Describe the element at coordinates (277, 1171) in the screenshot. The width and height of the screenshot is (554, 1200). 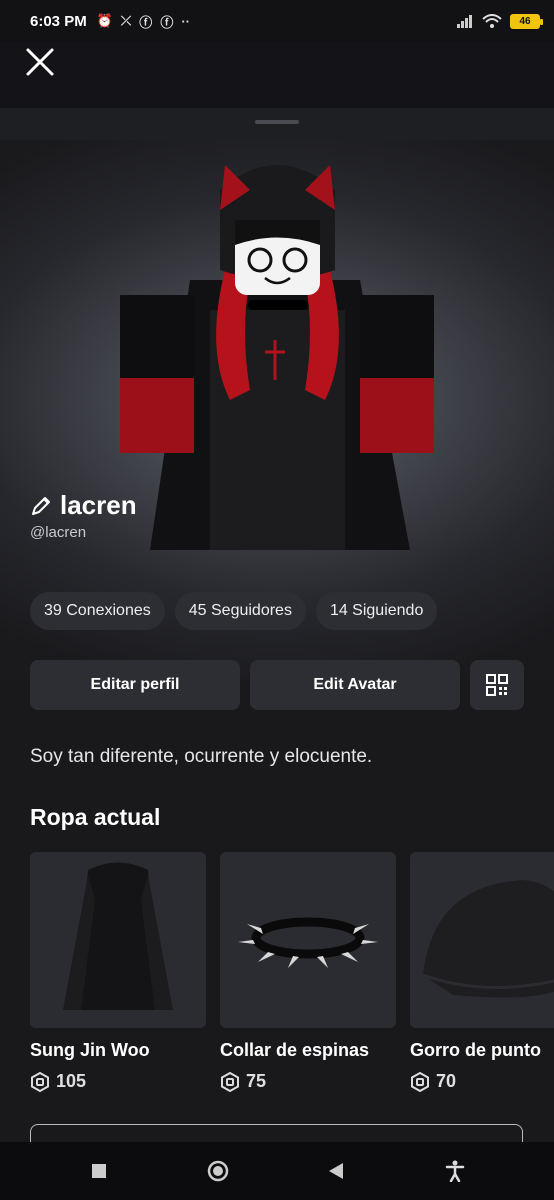
I see `system-nav-bar` at that location.